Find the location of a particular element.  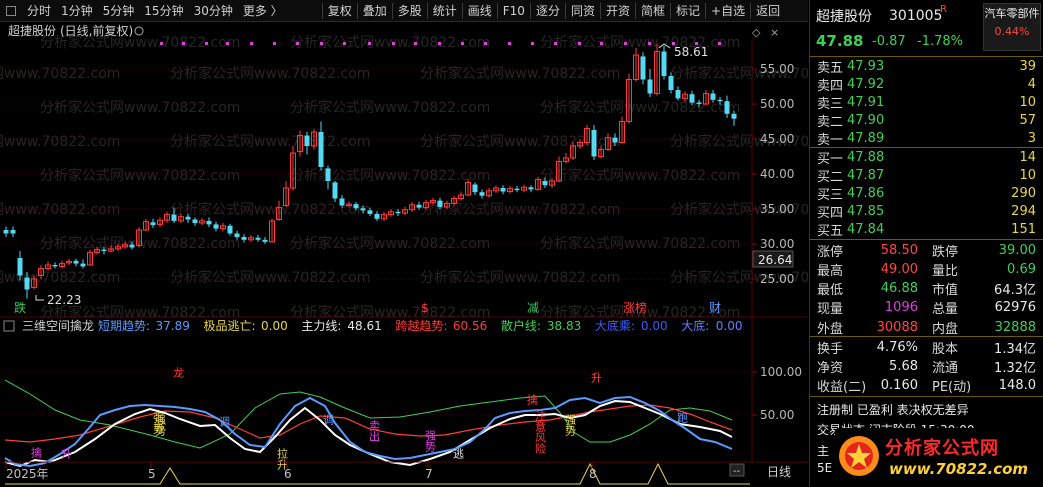

stat-row: 现量 1096 总量 62976 is located at coordinates (926, 308).